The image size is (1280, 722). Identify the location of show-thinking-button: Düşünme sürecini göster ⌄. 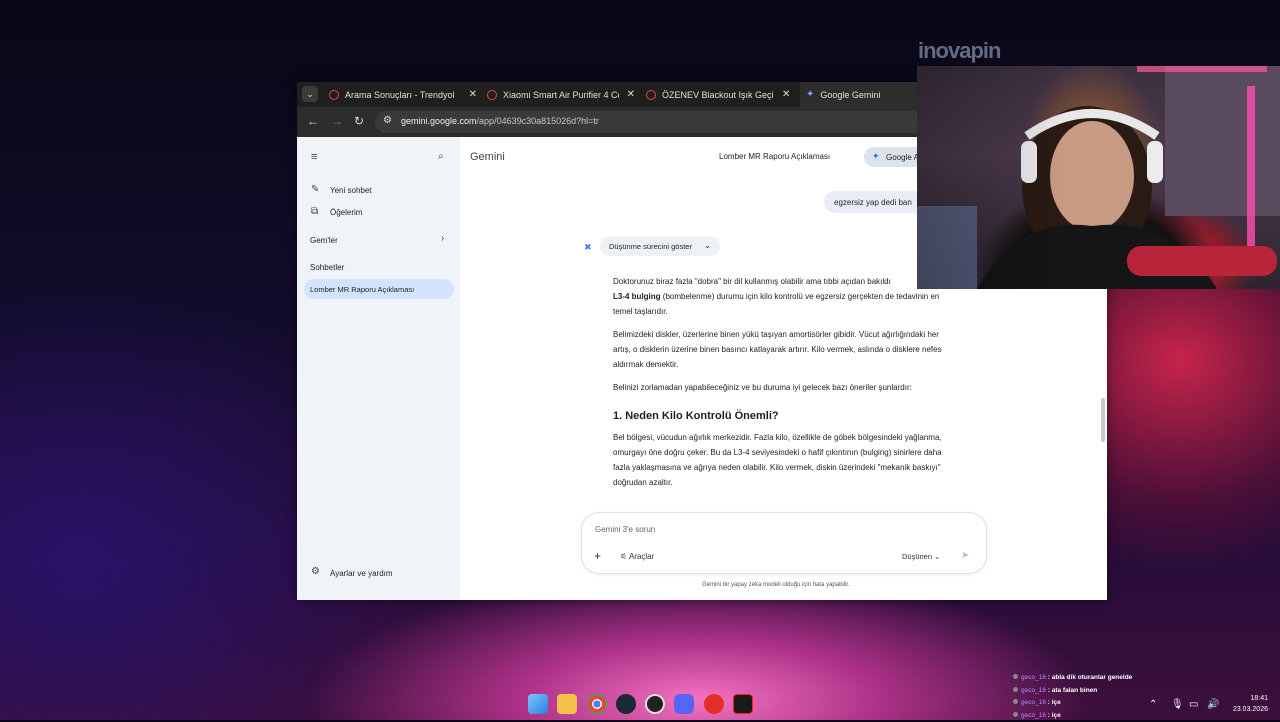
(660, 246).